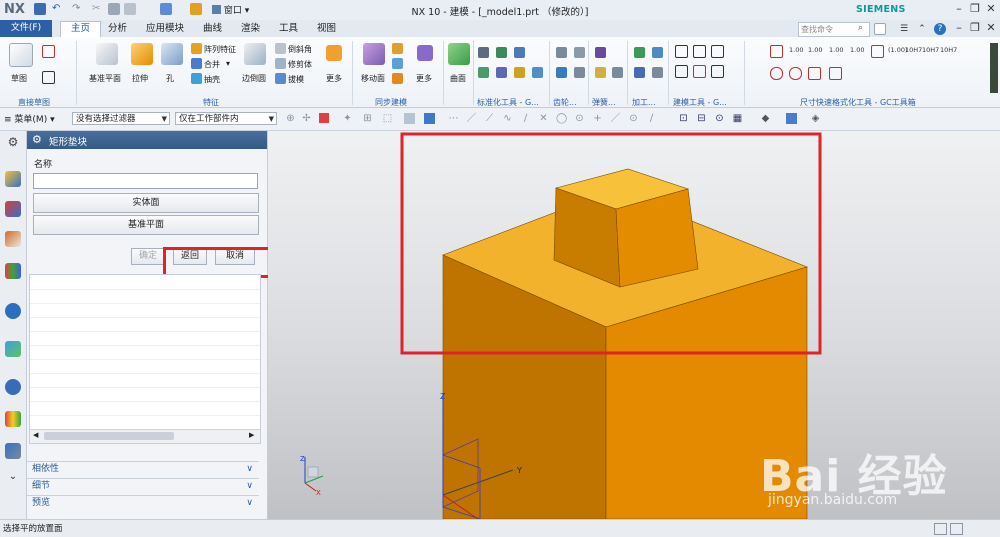 The width and height of the screenshot is (1000, 537). What do you see at coordinates (37, 139) in the screenshot?
I see `dialog-settings-icon: ⚙` at bounding box center [37, 139].